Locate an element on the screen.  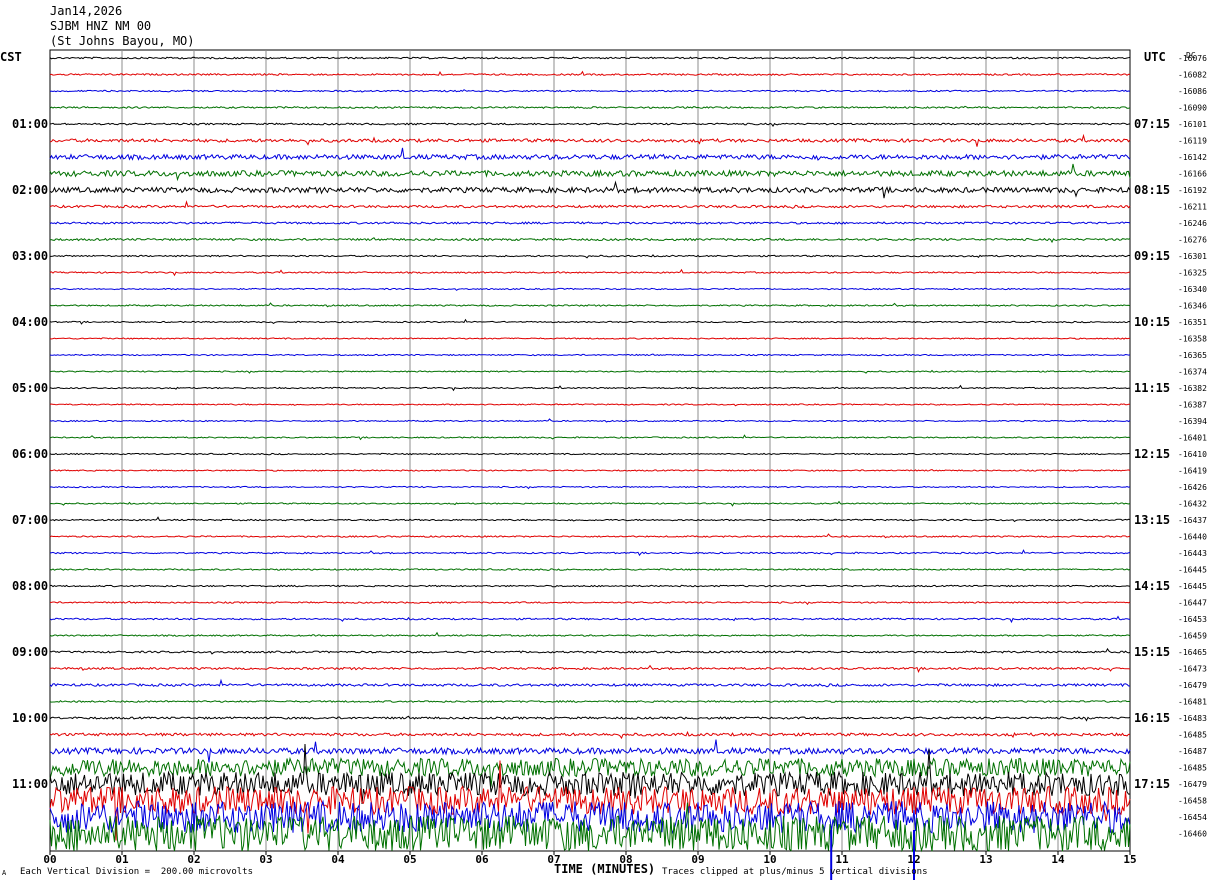
right-hour-label: 09:15 is located at coordinates (1152, 256).